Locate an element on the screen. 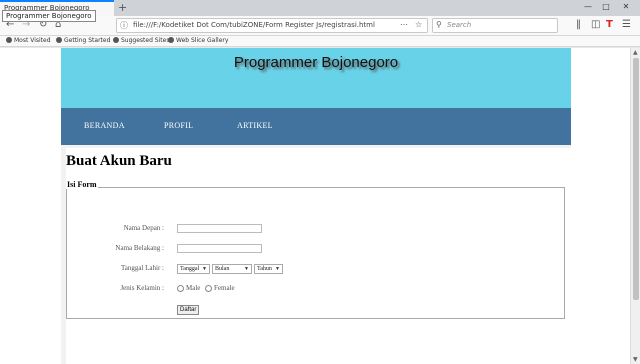  dob-label: Tanggal Lahir : is located at coordinates (142, 268).